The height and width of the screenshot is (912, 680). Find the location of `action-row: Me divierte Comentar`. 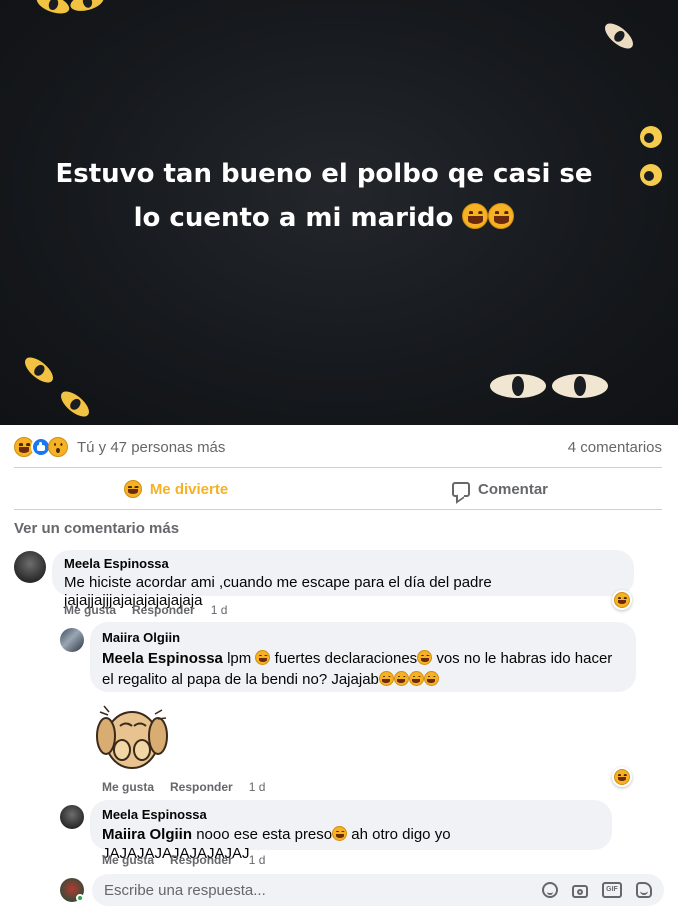

action-row: Me divierte Comentar is located at coordinates (338, 489).